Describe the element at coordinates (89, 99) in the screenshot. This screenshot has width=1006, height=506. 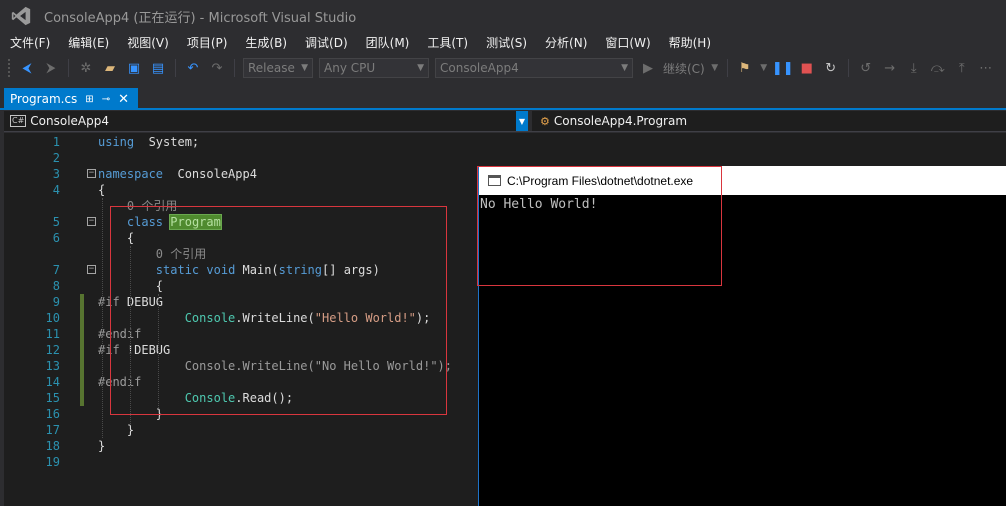
I see `tab-options-icon: ⊞` at that location.